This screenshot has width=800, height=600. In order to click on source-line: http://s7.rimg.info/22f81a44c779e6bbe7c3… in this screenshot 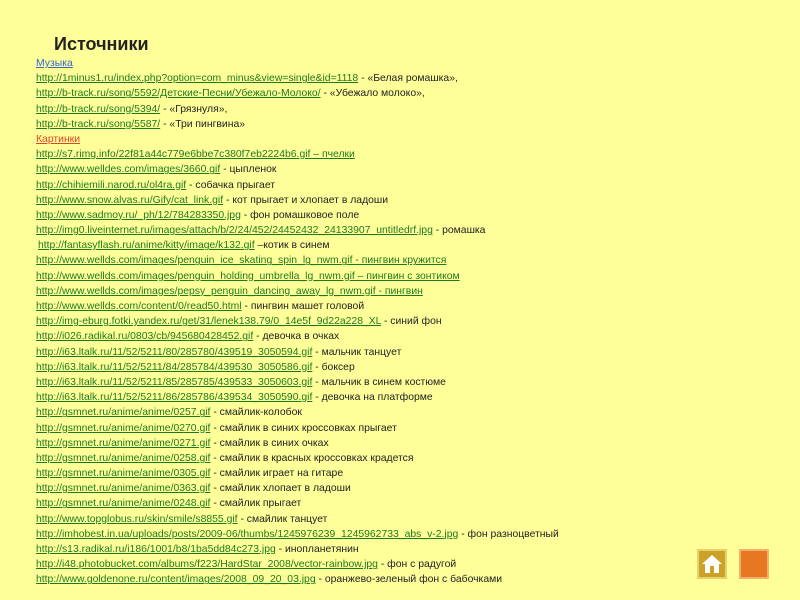, I will do `click(406, 154)`.